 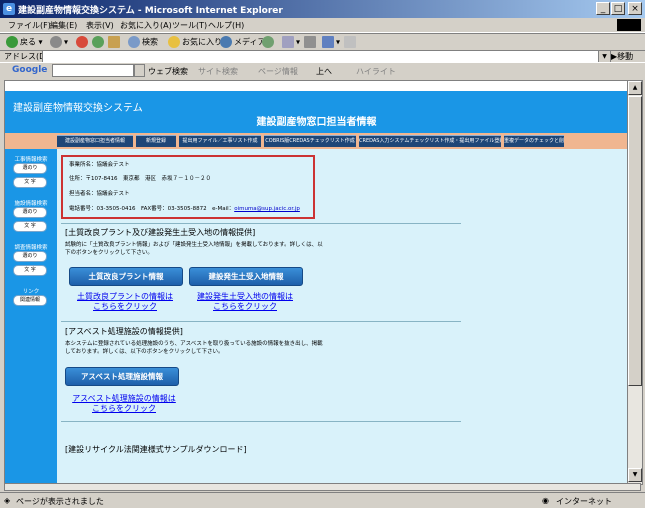 I want to click on site-title: 建設副産物情報交換システム, so click(x=78, y=108).